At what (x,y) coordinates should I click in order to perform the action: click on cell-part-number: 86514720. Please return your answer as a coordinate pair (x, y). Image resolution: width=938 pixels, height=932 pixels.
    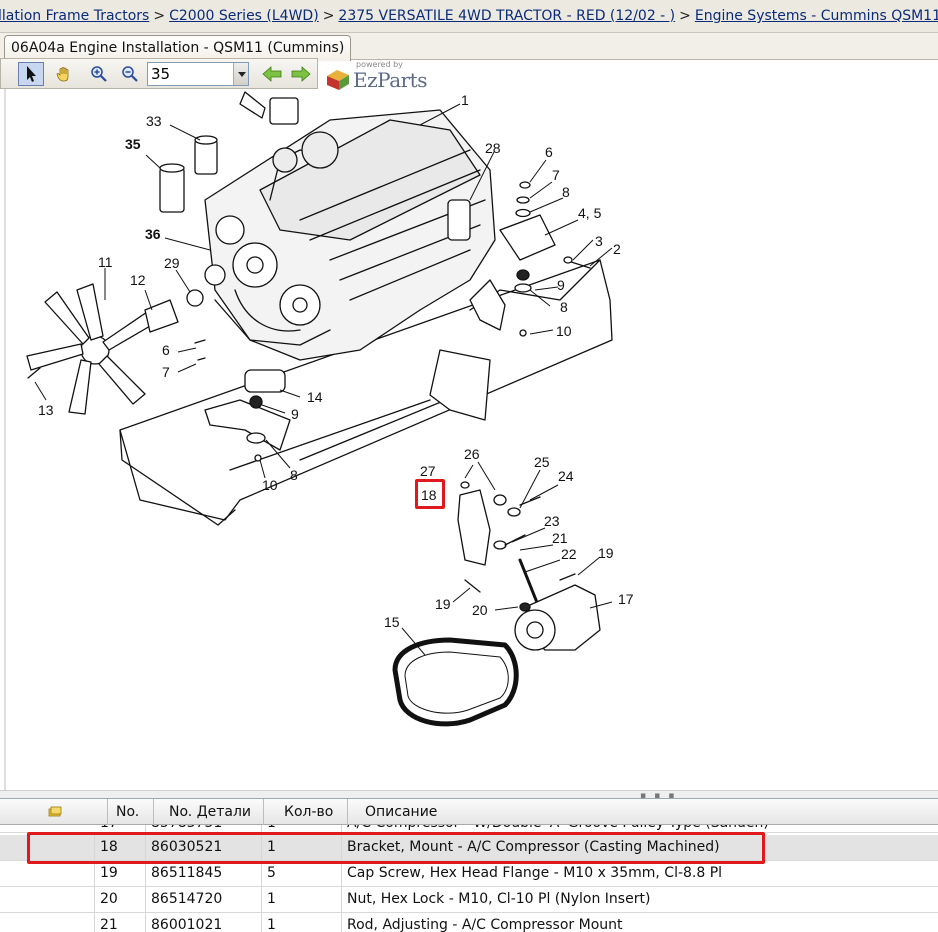
    Looking at the image, I should click on (204, 899).